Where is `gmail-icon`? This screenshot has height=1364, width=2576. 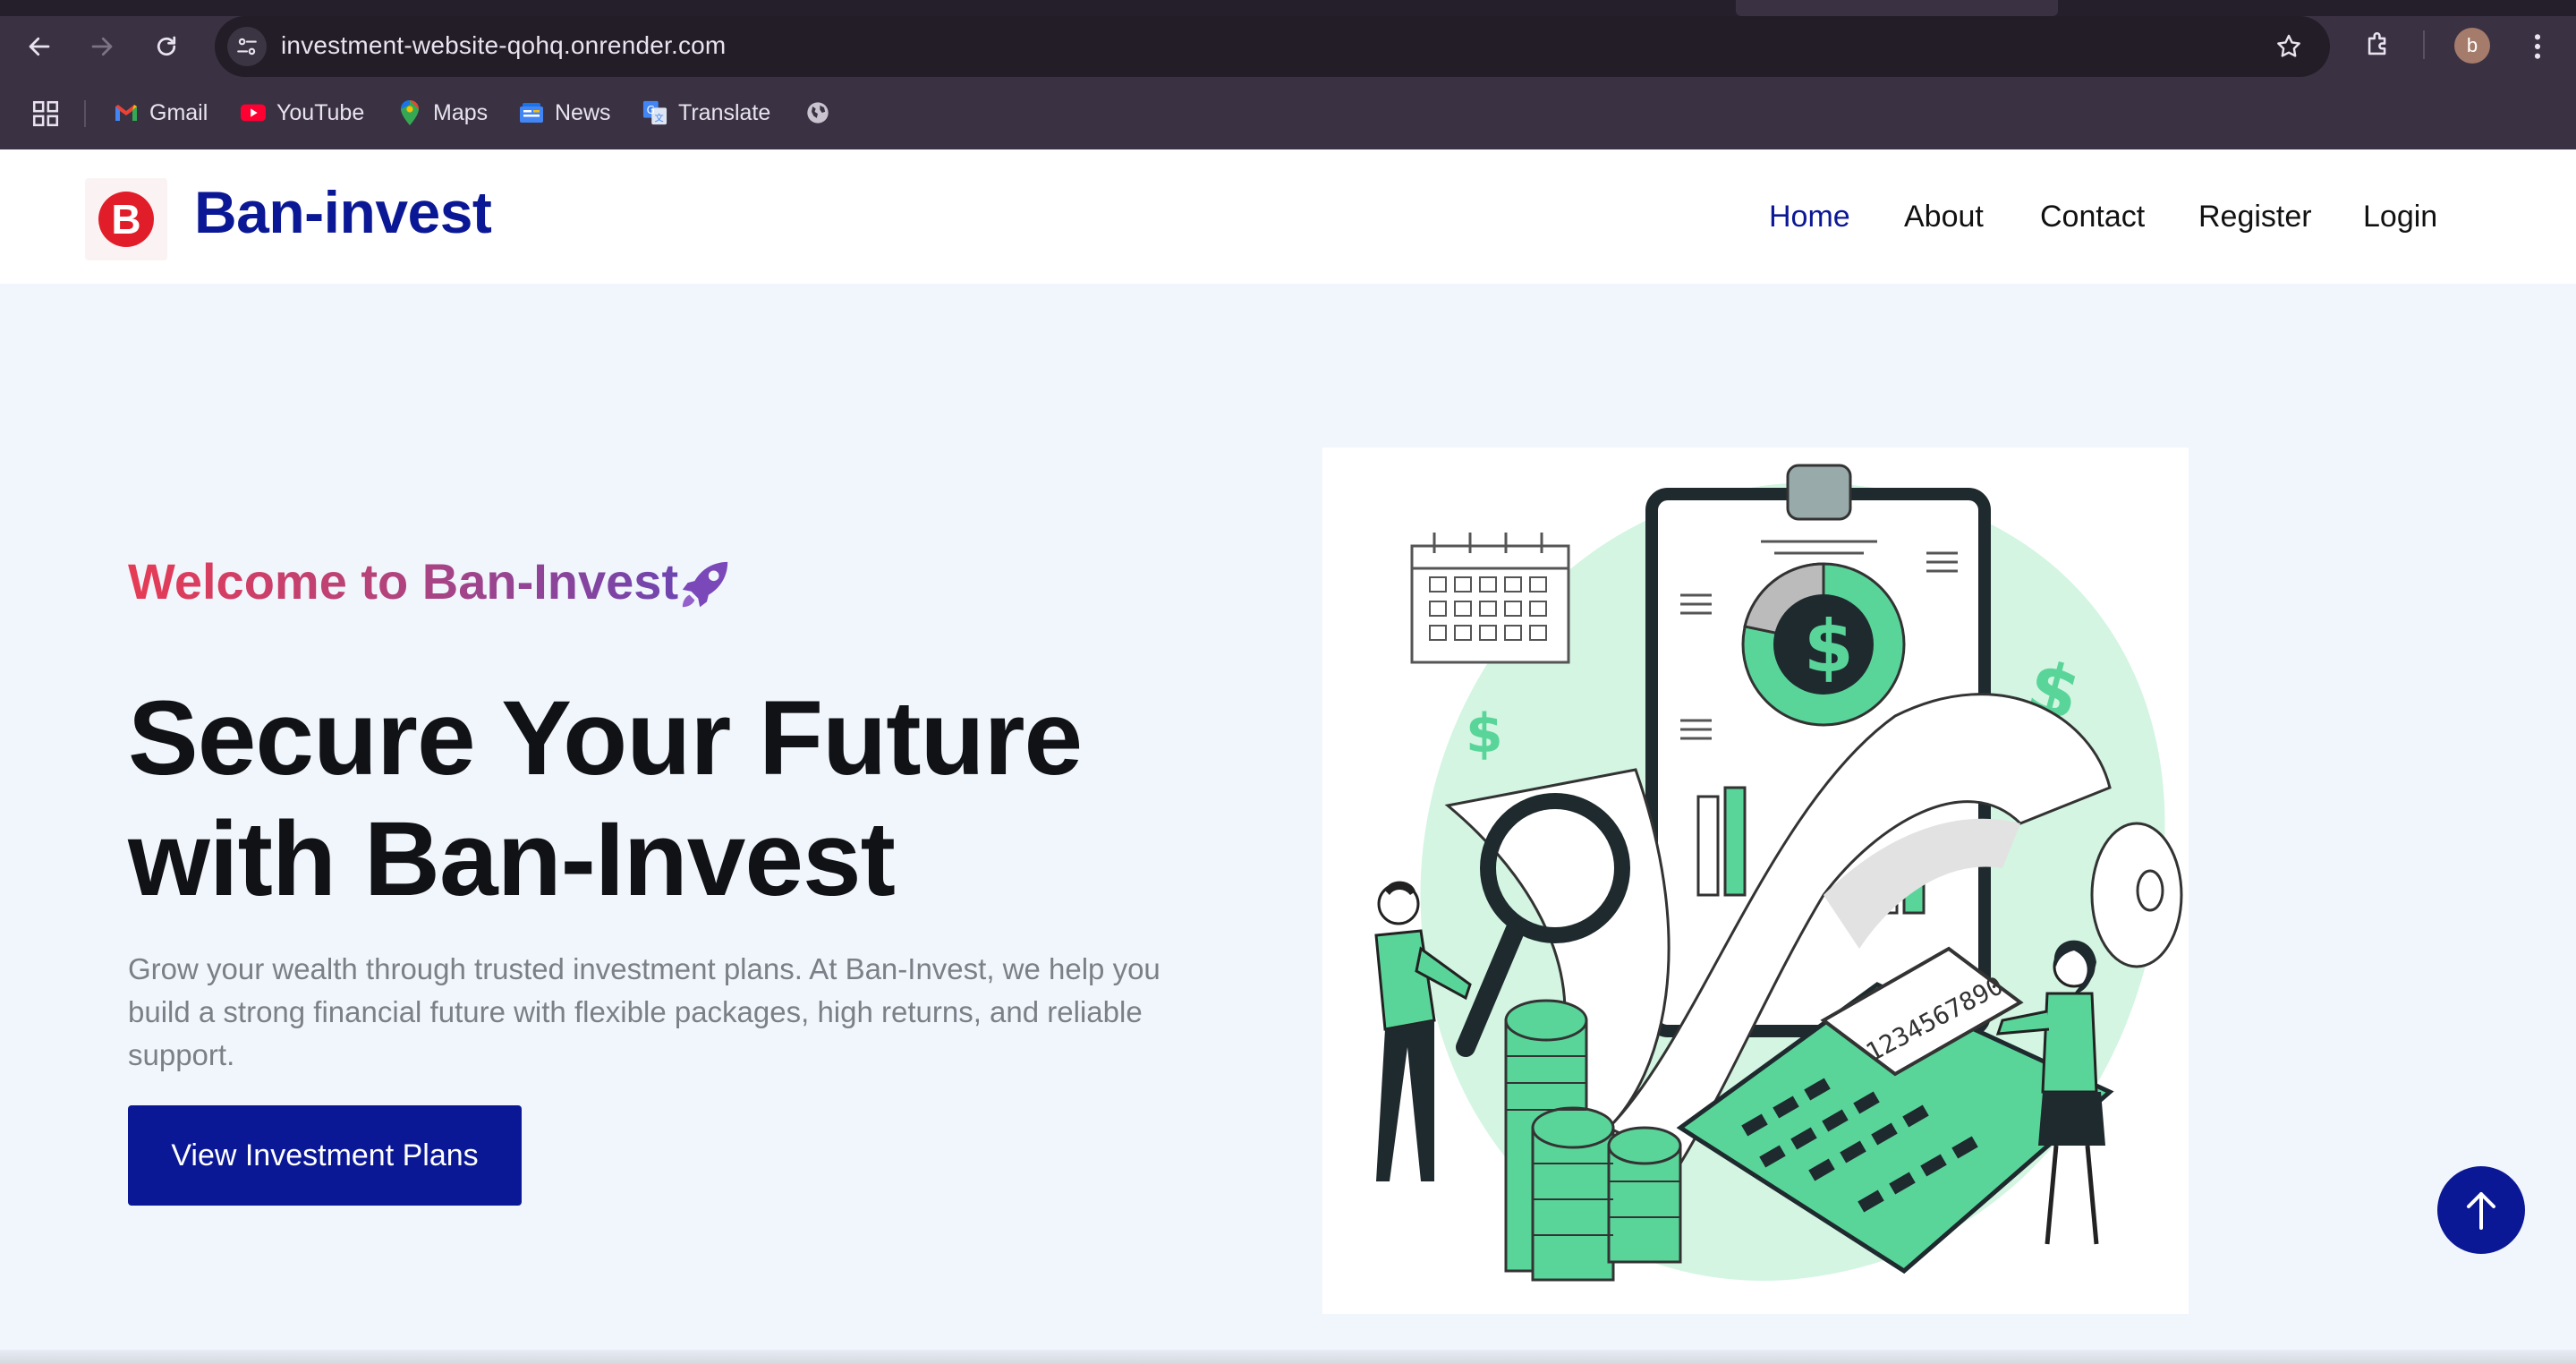 gmail-icon is located at coordinates (126, 112).